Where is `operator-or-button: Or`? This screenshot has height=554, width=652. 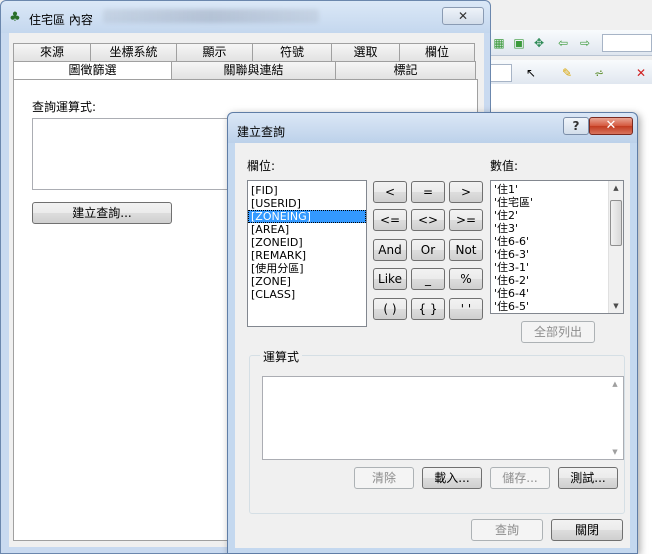
operator-or-button: Or is located at coordinates (428, 250).